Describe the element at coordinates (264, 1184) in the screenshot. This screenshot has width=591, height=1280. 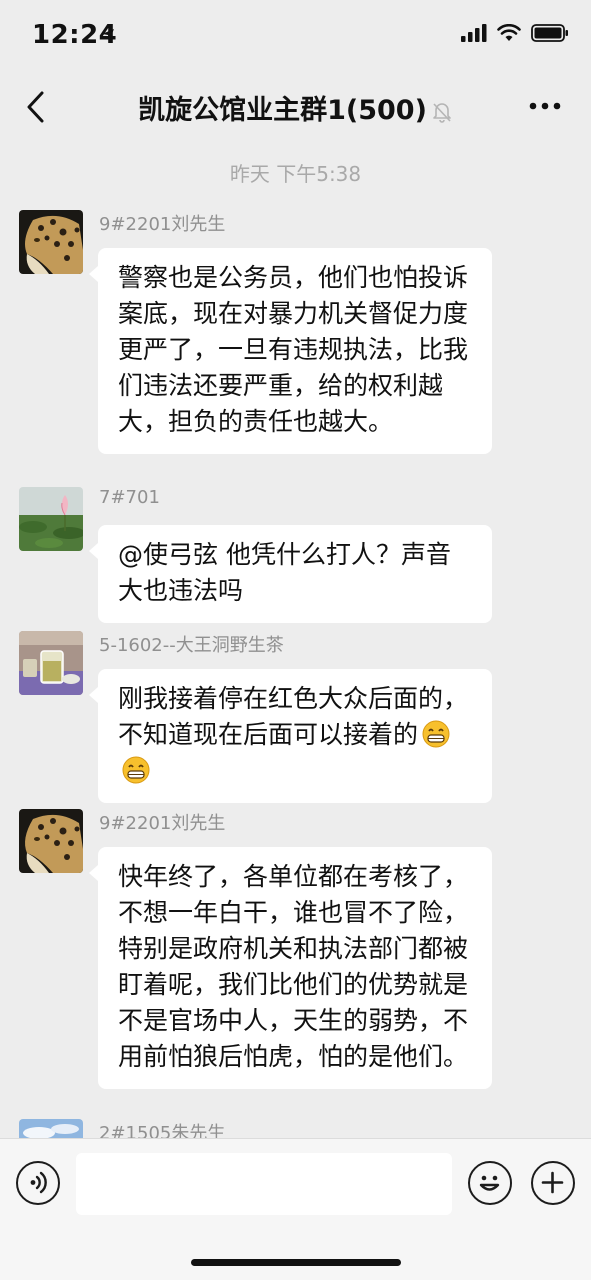
I see `message-input` at that location.